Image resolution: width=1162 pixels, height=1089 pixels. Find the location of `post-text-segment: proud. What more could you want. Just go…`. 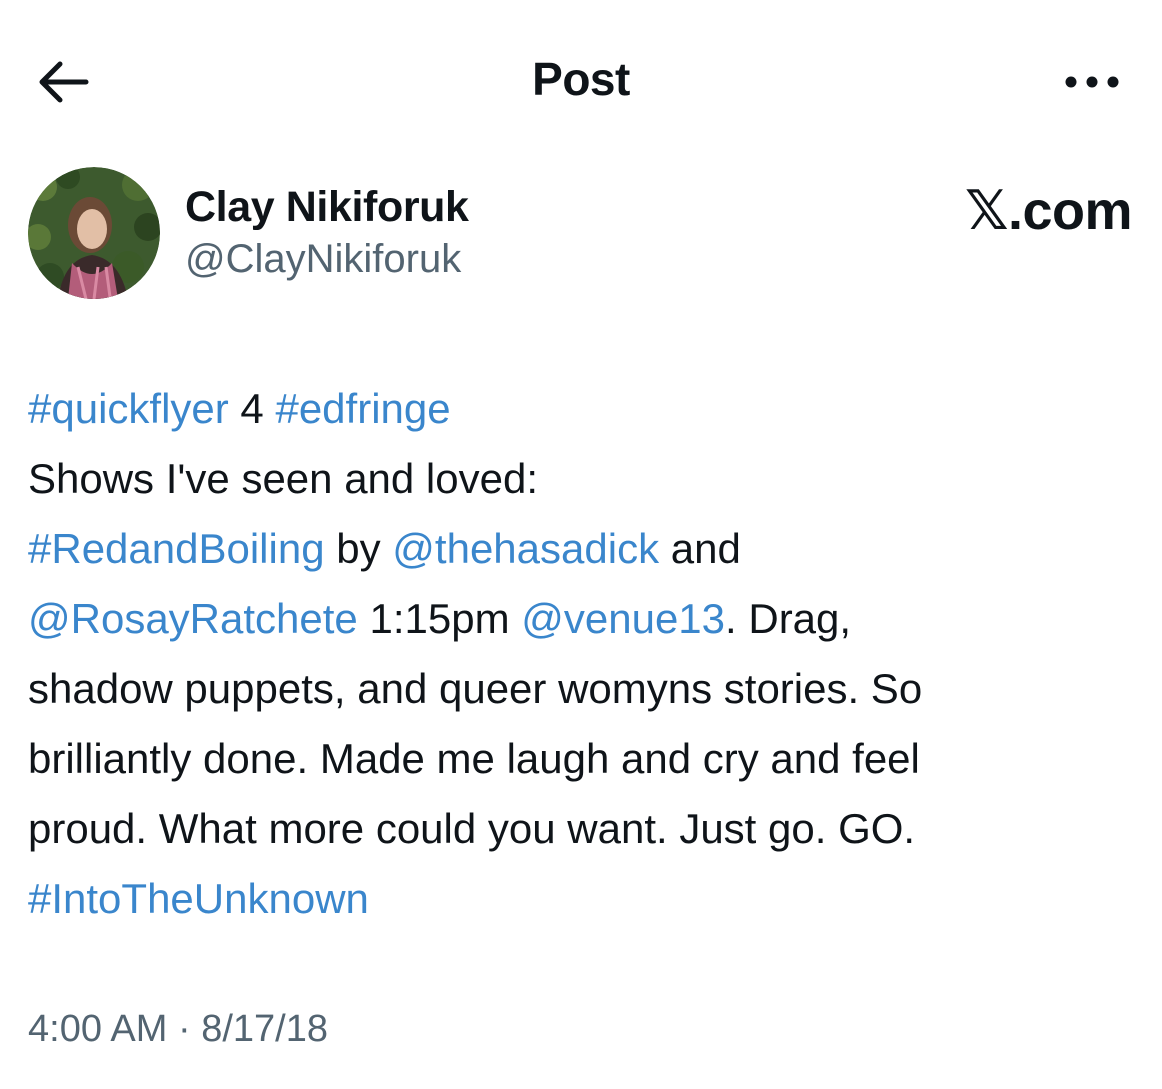

post-text-segment: proud. What more could you want. Just go… is located at coordinates (472, 828).